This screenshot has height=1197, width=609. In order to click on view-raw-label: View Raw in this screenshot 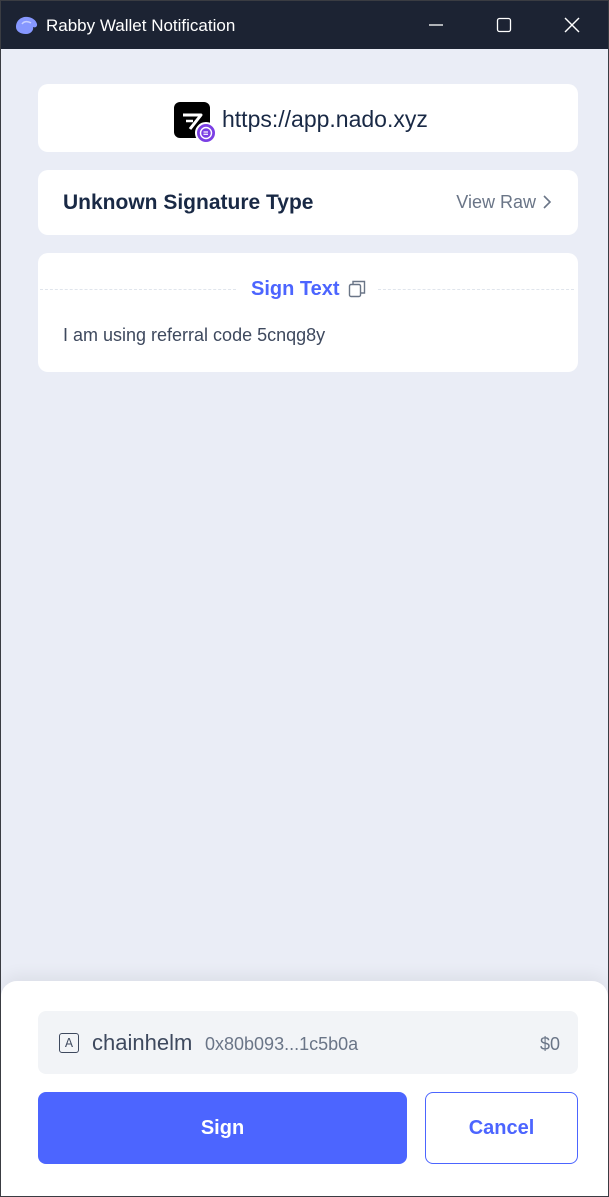, I will do `click(496, 202)`.